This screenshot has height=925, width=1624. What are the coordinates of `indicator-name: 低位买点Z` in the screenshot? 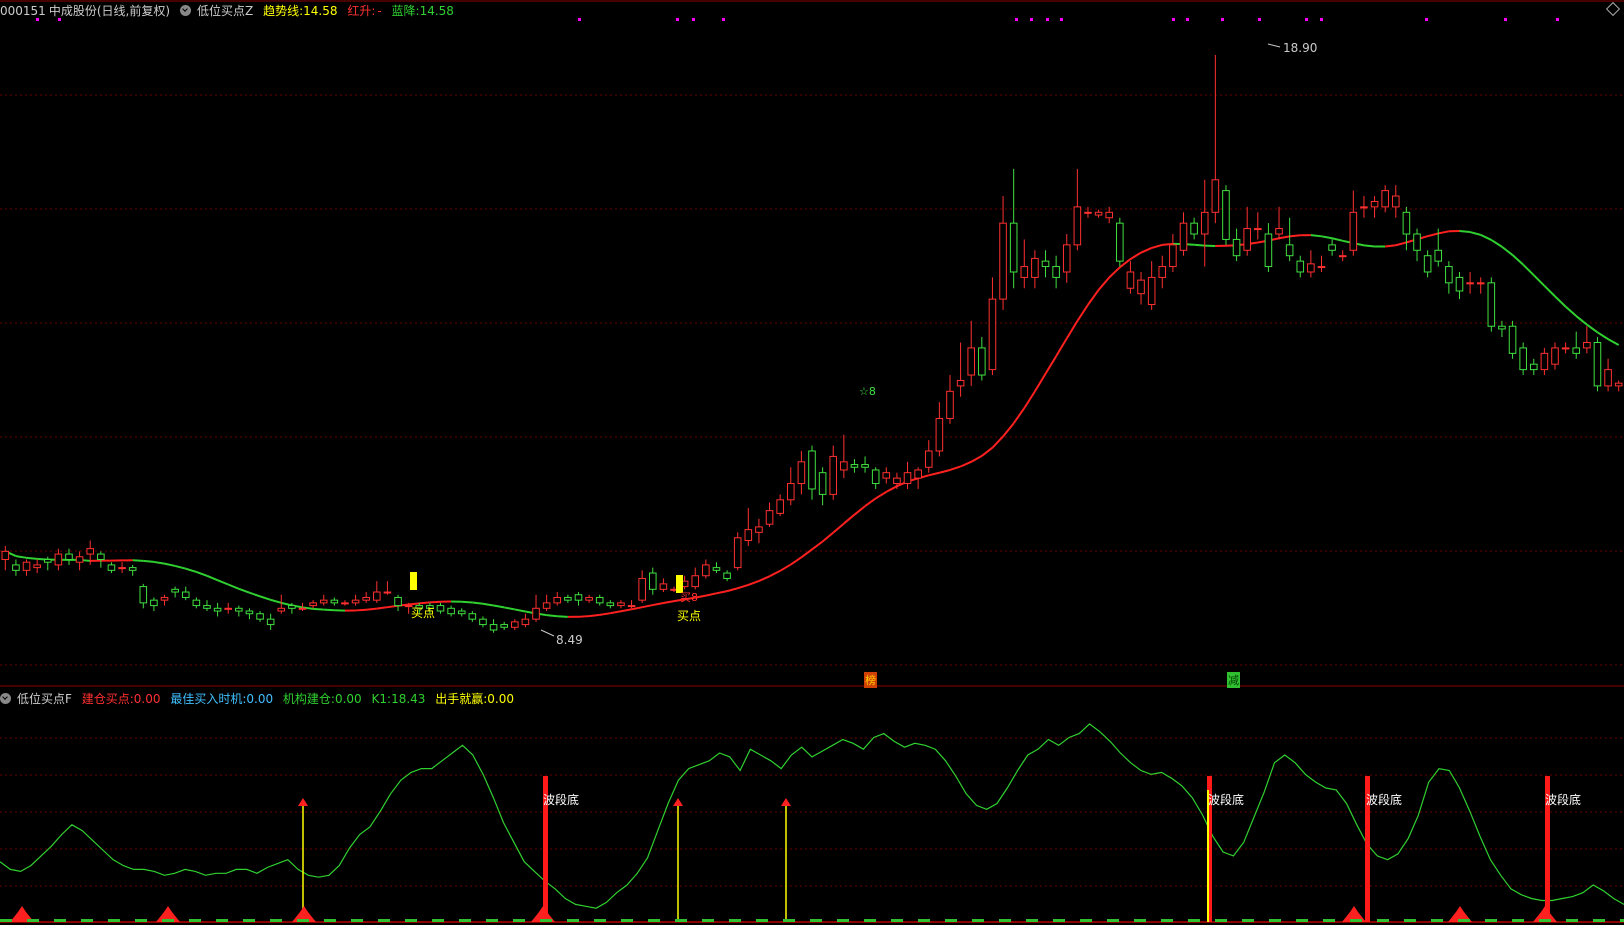 It's located at (225, 11).